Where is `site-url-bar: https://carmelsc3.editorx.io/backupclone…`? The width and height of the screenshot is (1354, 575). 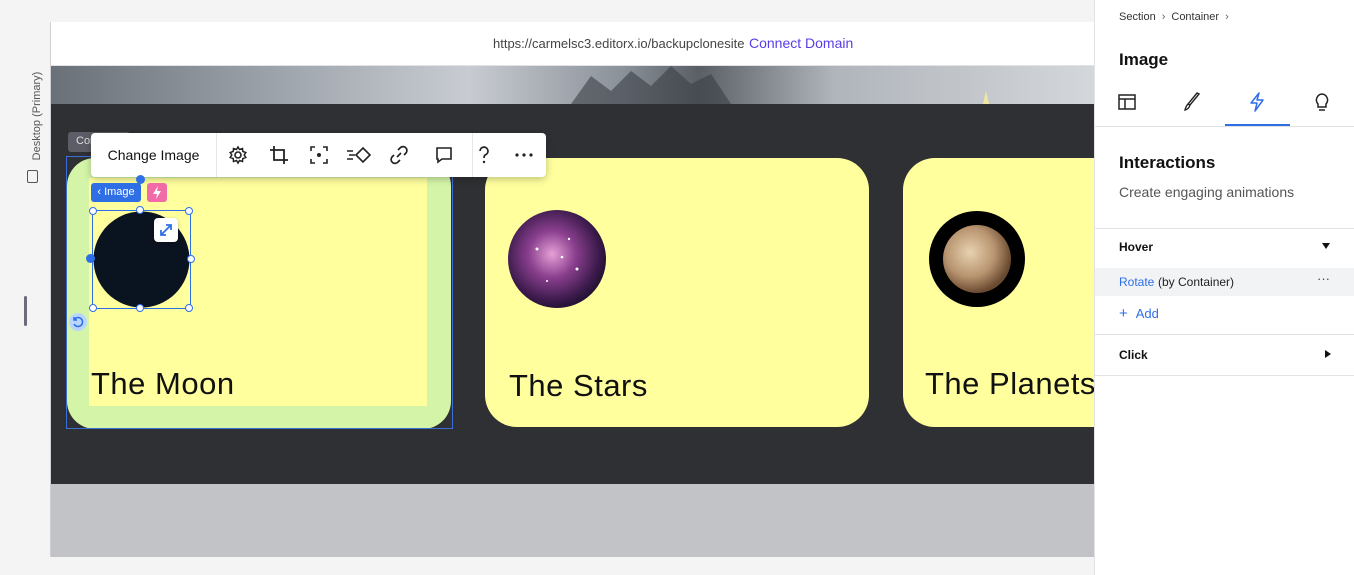 site-url-bar: https://carmelsc3.editorx.io/backupclone… is located at coordinates (573, 44).